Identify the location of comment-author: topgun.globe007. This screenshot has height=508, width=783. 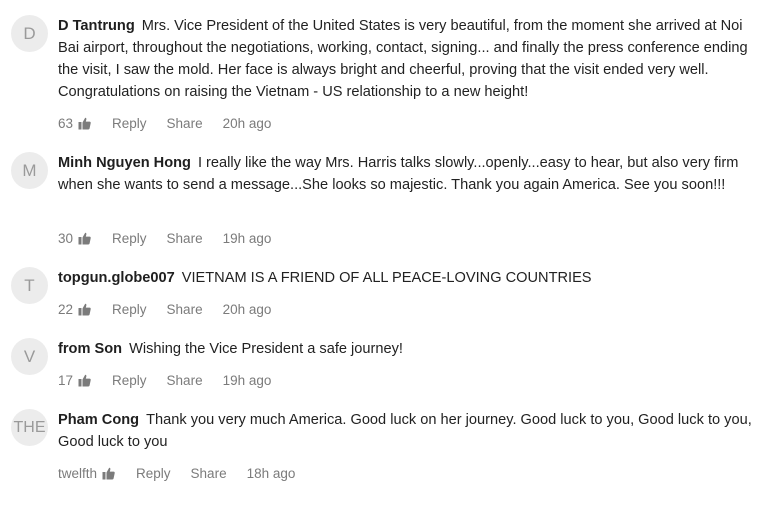
(116, 278).